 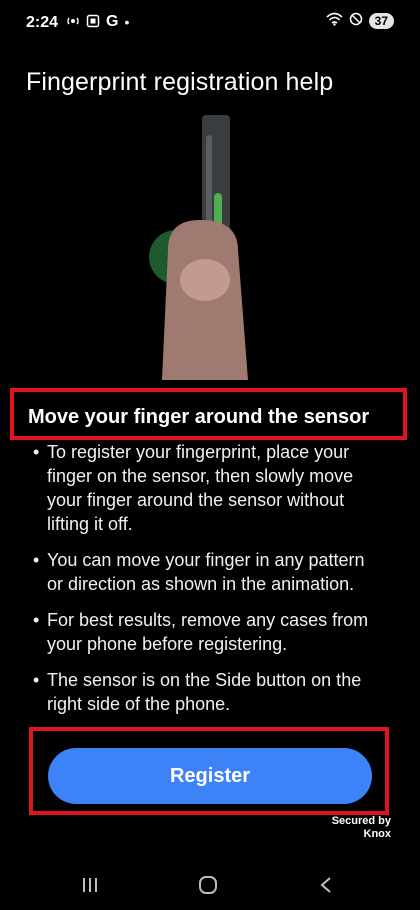 I want to click on register-button: Register, so click(x=210, y=776).